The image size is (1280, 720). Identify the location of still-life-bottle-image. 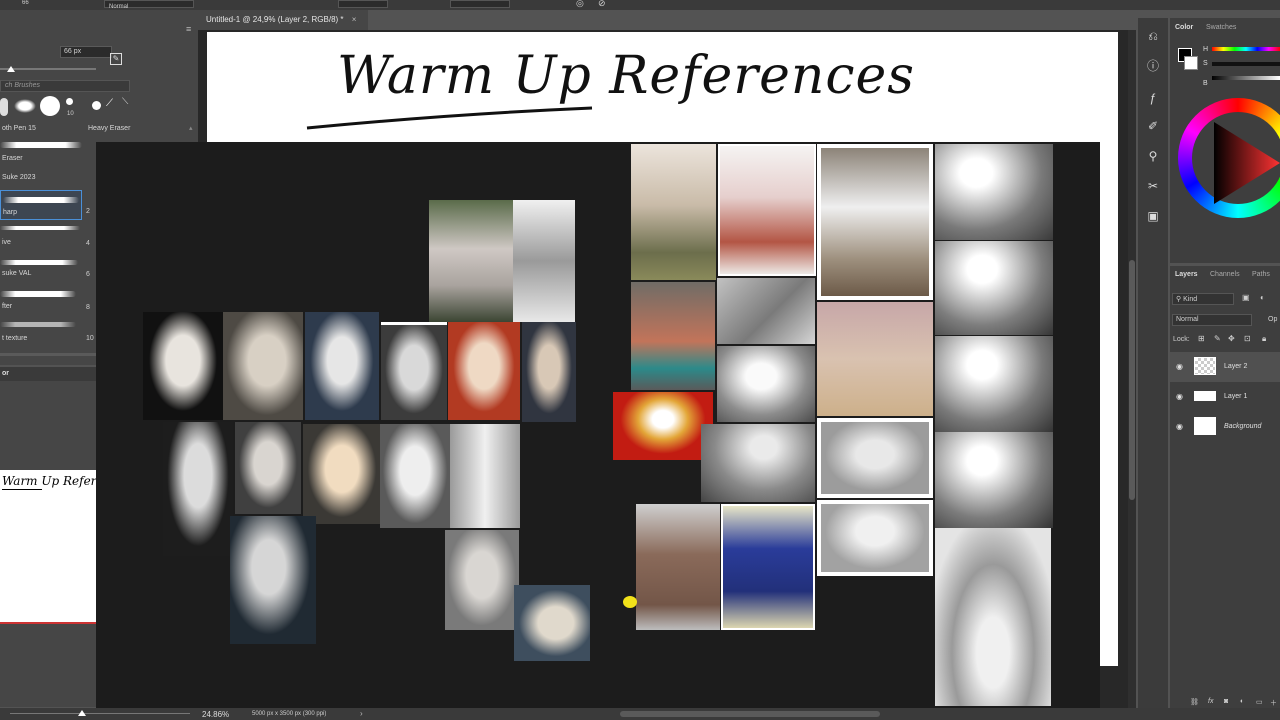
(673, 212).